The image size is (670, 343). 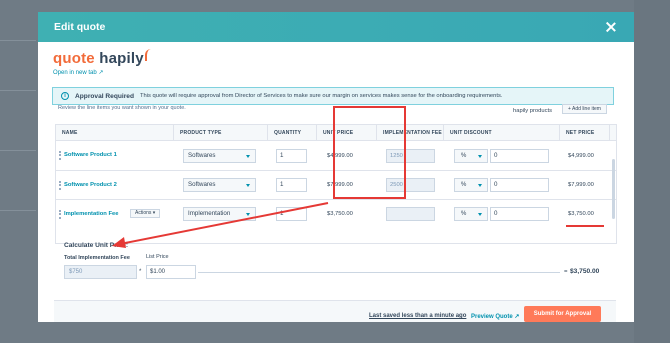 I want to click on annotation-arrow-icon, so click(x=220, y=225).